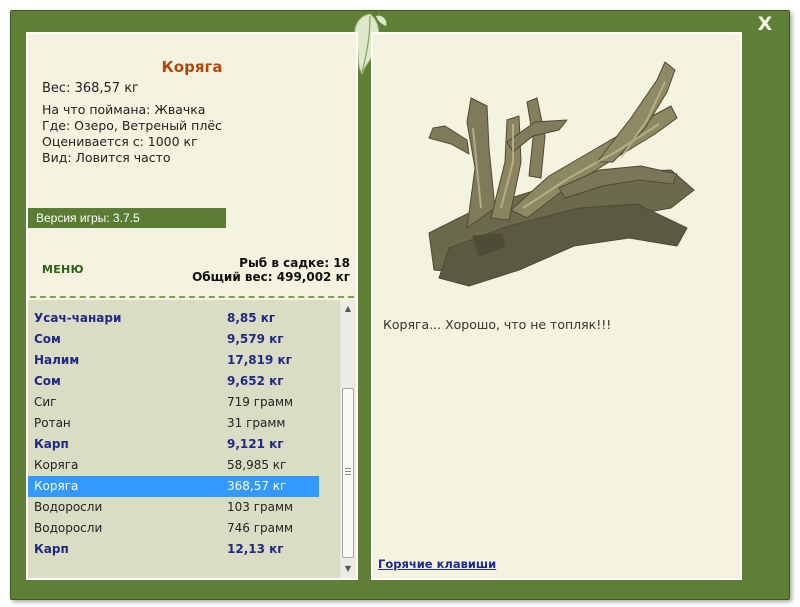  What do you see at coordinates (251, 318) in the screenshot?
I see `list-item-weight: 8,85 кг` at bounding box center [251, 318].